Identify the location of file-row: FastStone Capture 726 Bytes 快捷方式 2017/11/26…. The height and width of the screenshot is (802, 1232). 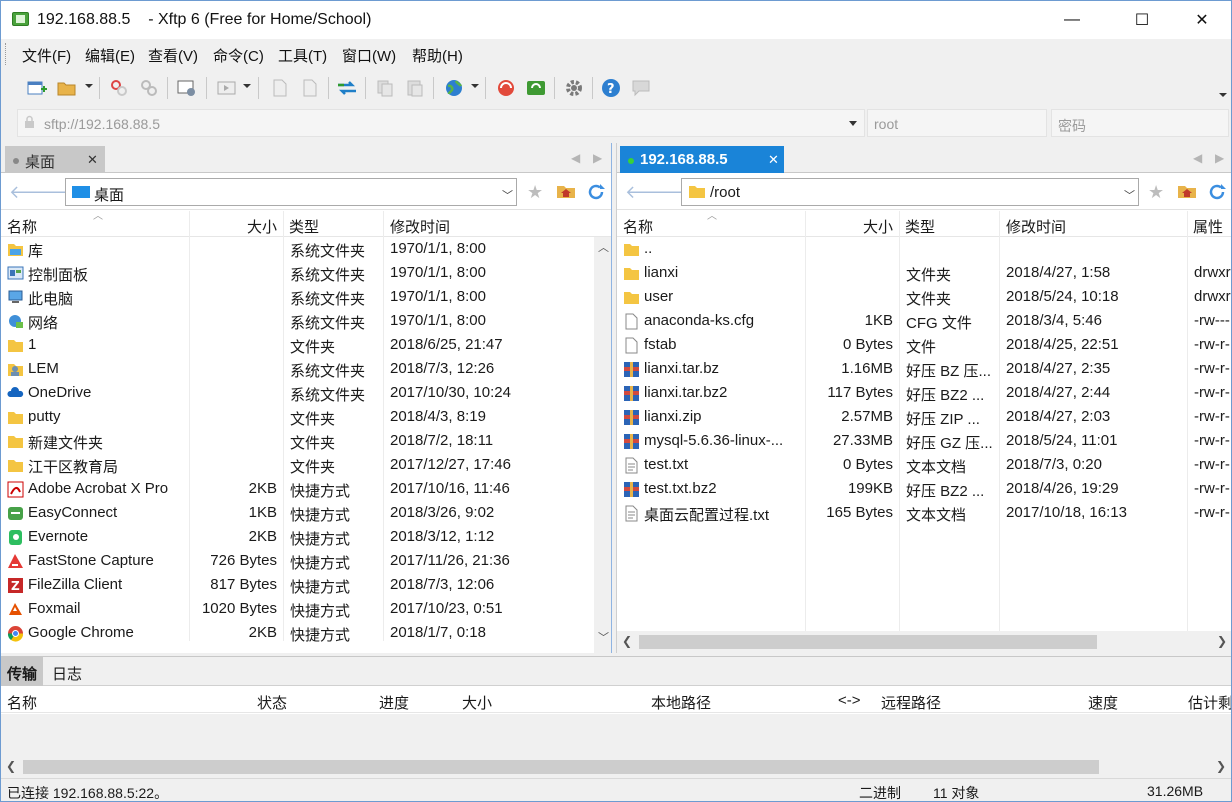
(306, 561).